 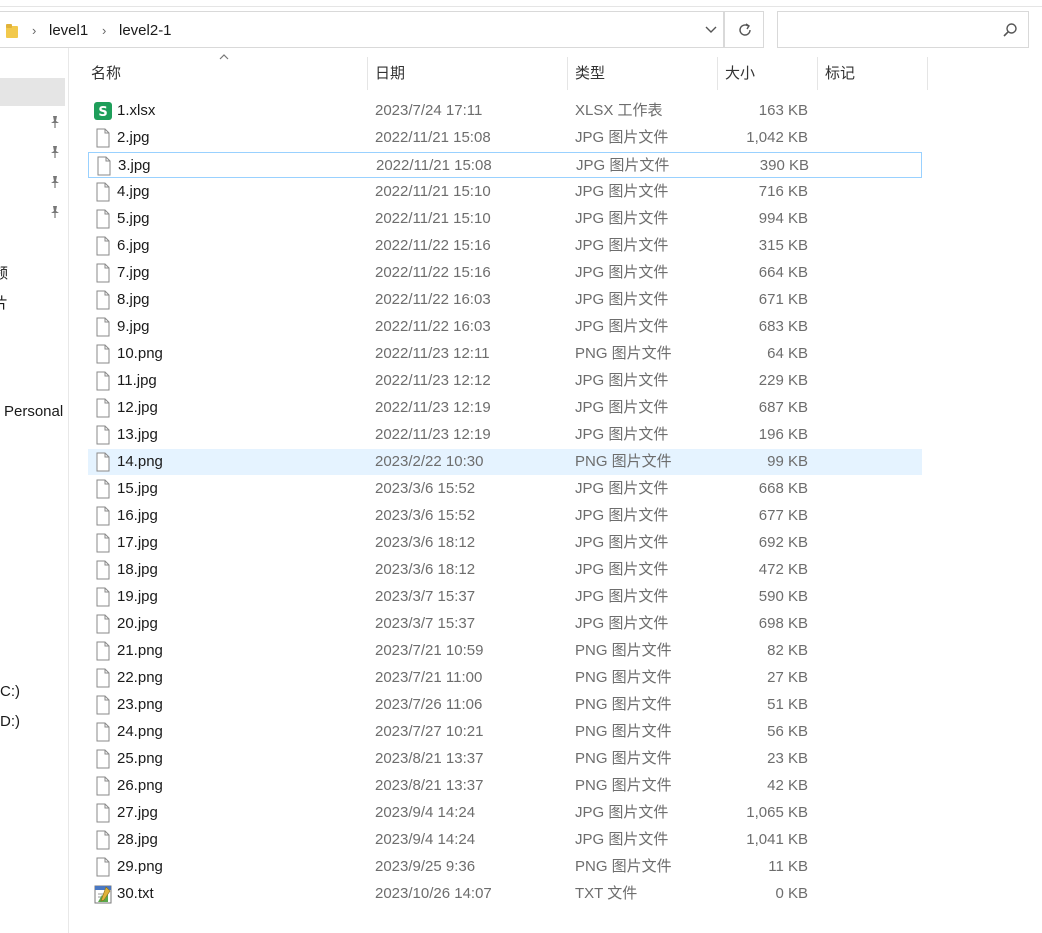 I want to click on file-date: 2023/7/21 11:00, so click(x=429, y=677).